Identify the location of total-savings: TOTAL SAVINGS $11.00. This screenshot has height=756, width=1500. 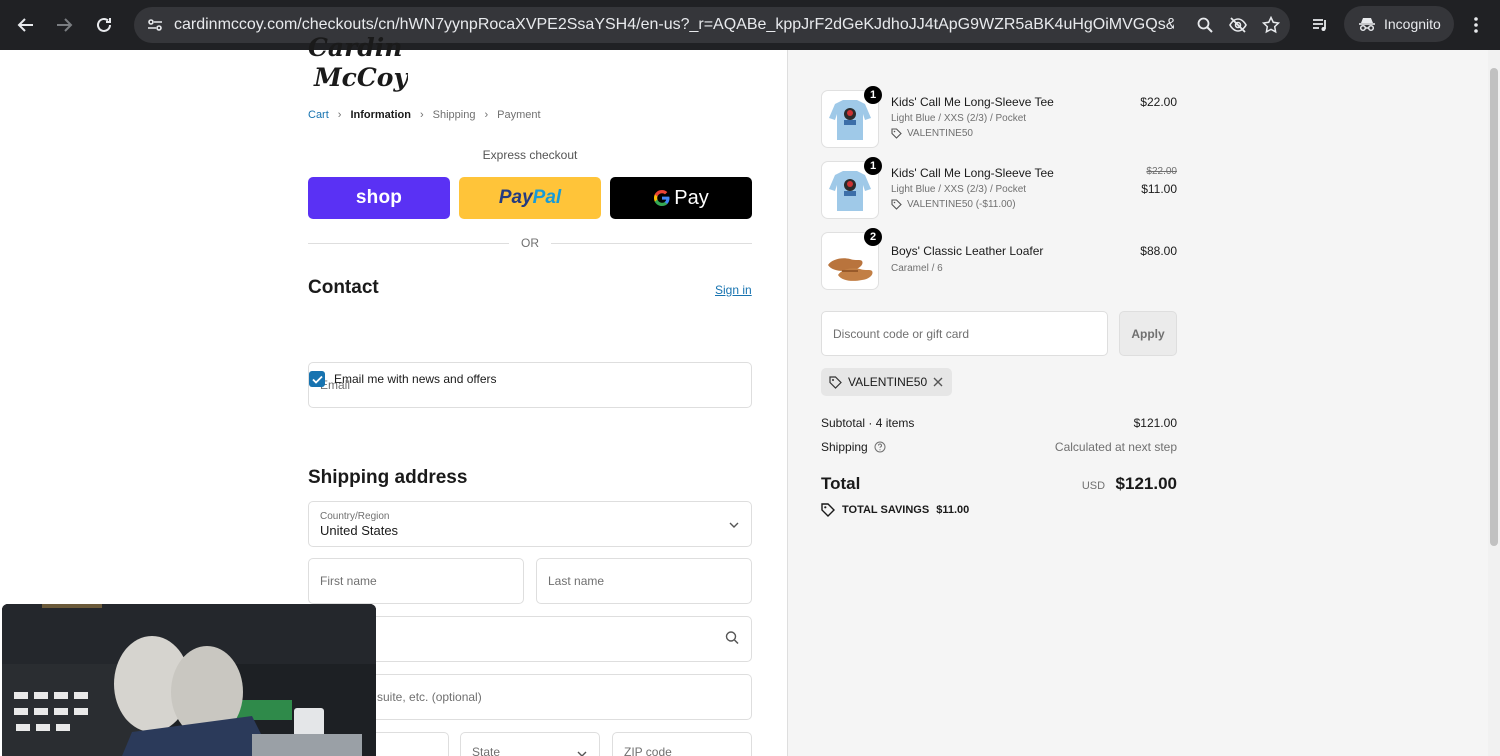
(895, 510).